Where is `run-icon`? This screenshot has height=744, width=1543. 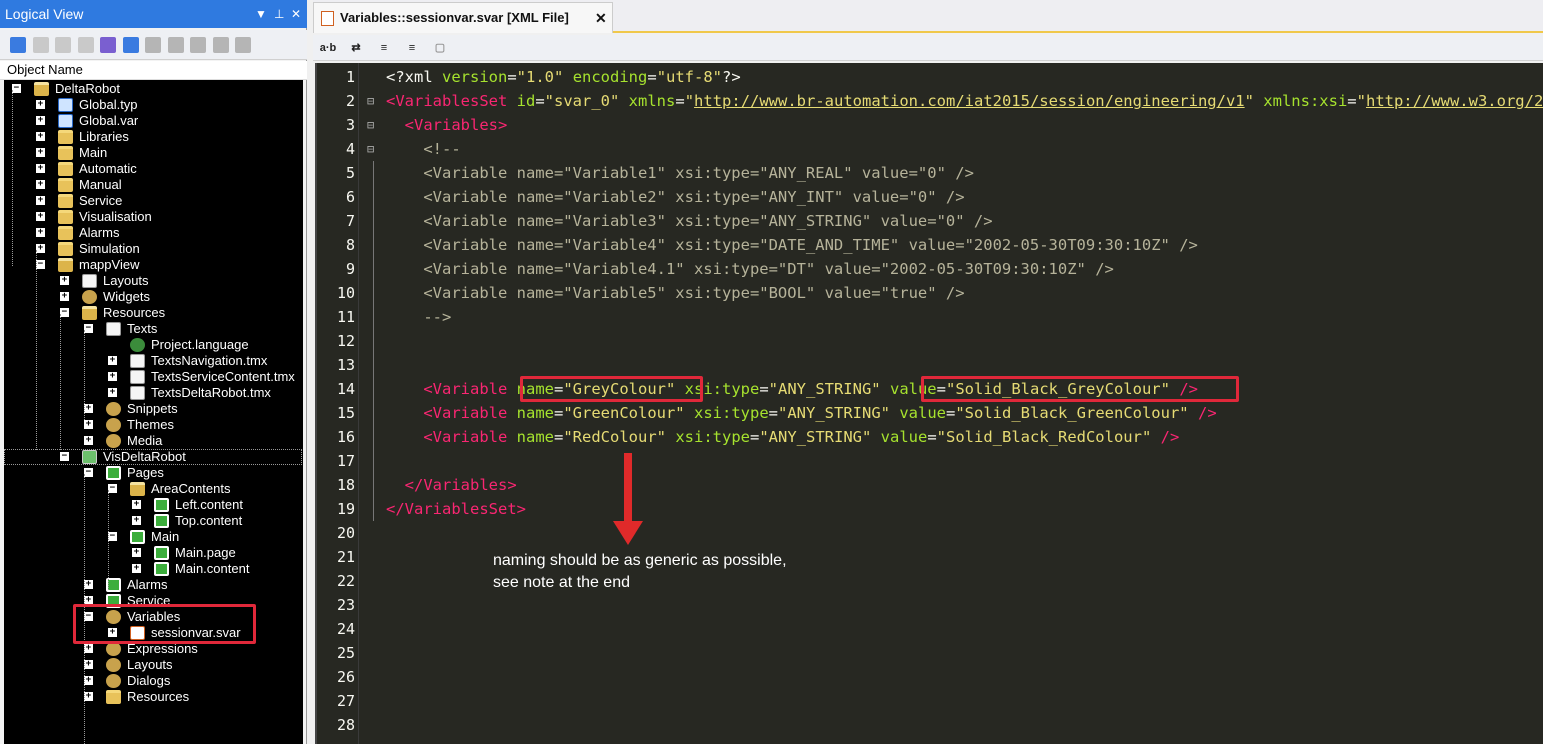 run-icon is located at coordinates (220, 45).